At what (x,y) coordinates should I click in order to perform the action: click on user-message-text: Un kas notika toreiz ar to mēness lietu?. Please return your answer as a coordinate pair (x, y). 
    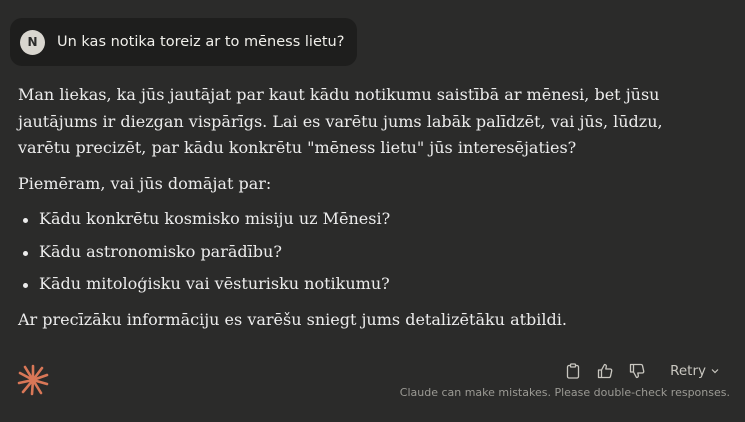
    Looking at the image, I should click on (201, 42).